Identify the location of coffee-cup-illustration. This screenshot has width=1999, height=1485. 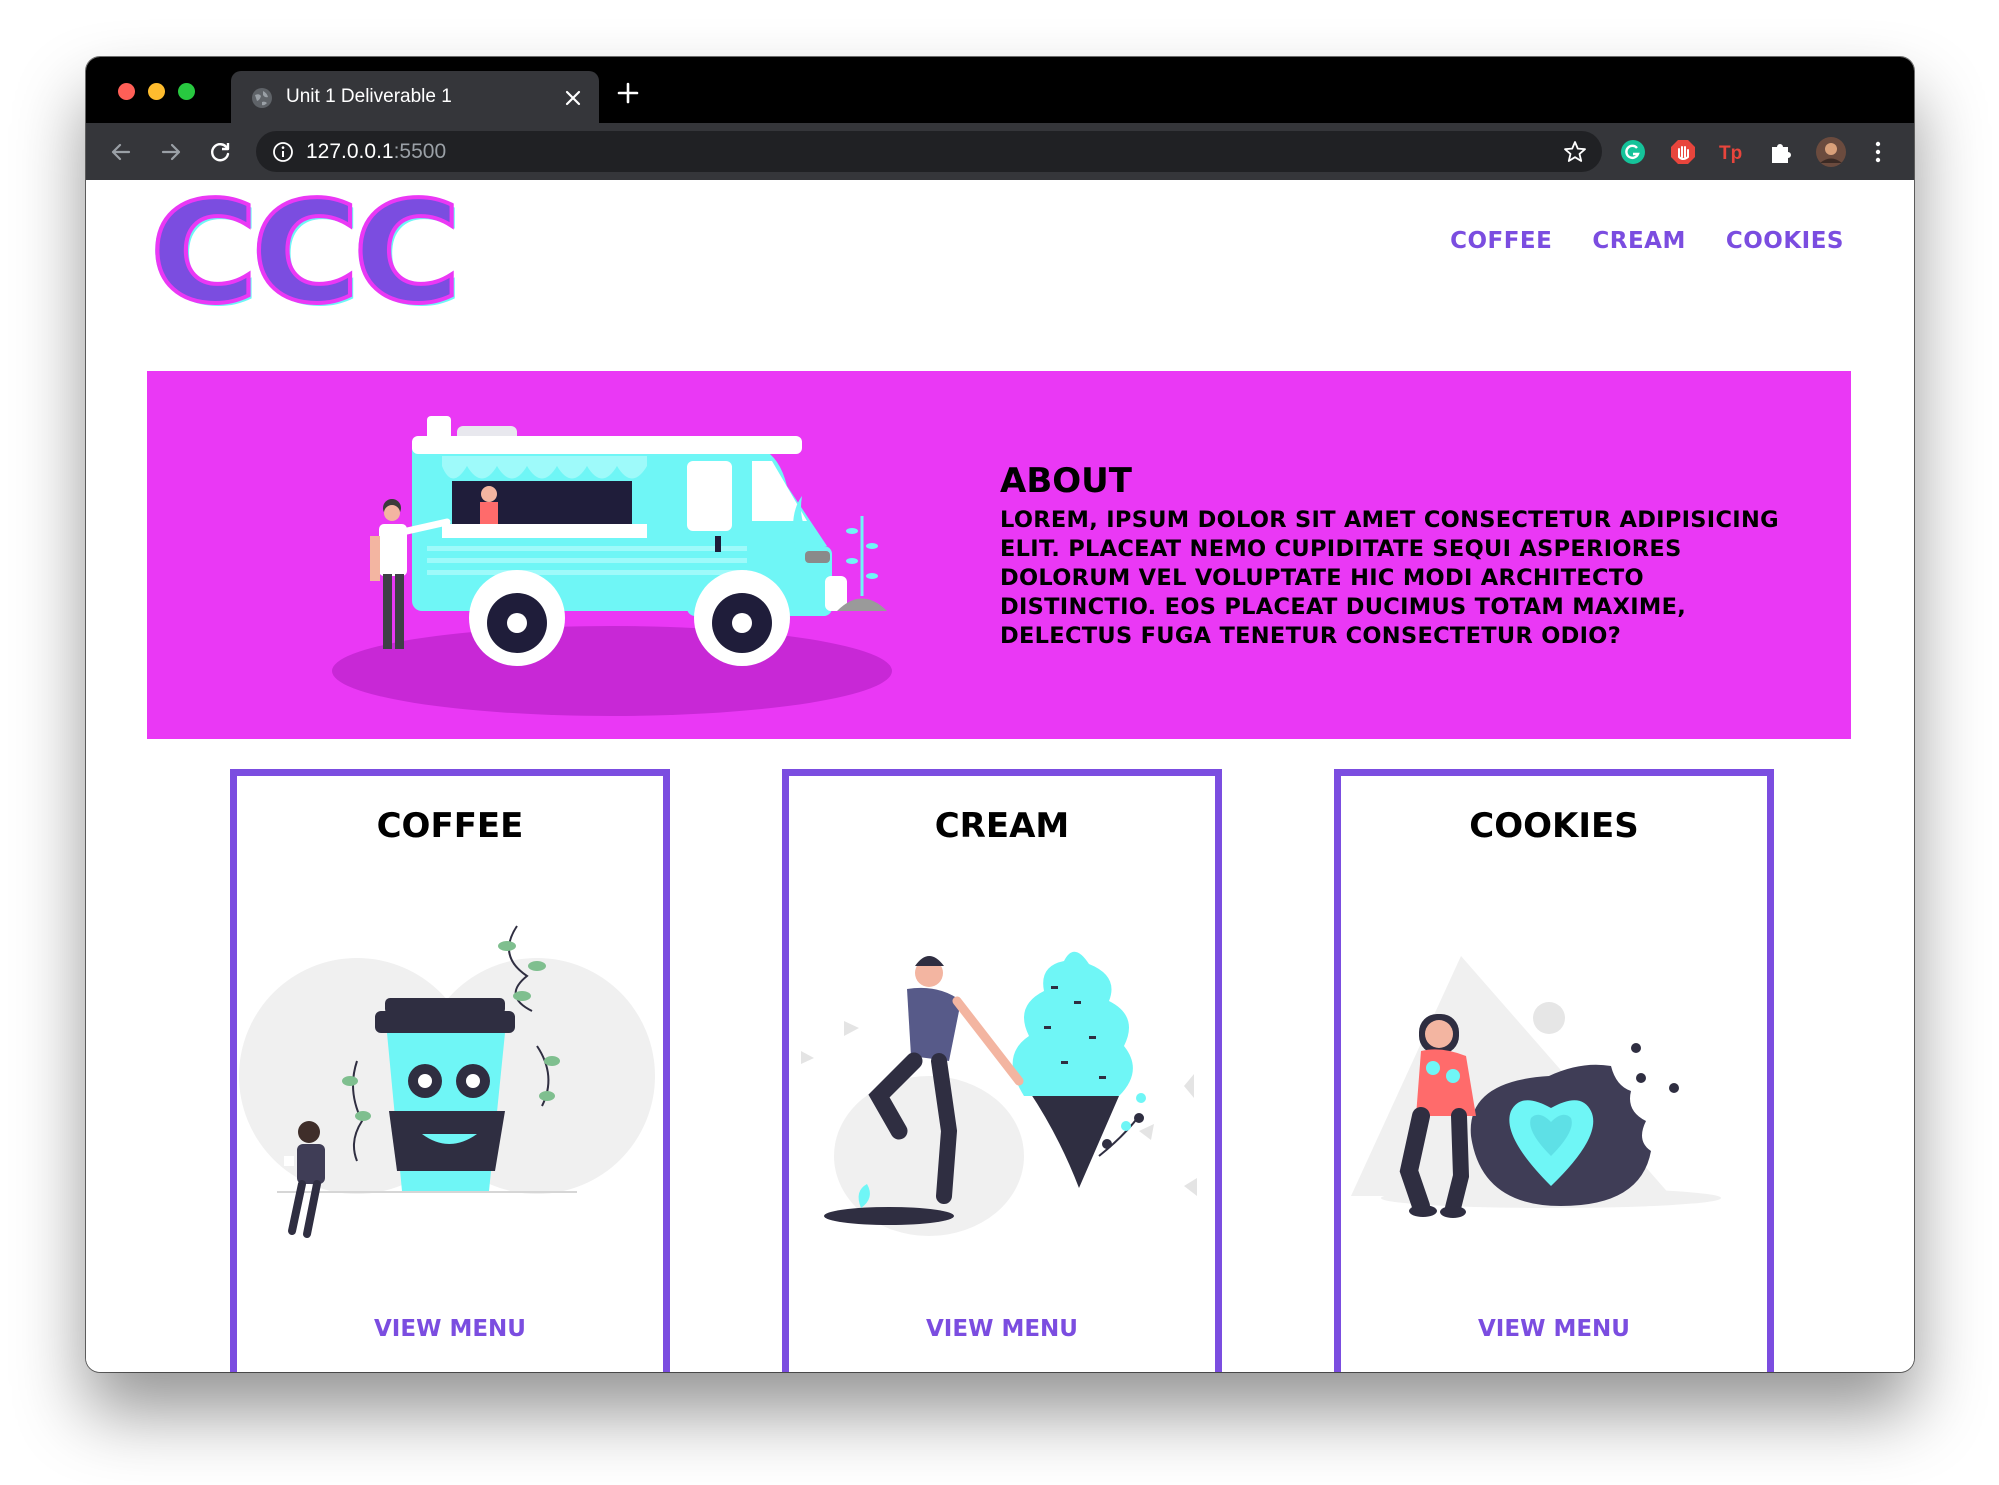
(447, 1081).